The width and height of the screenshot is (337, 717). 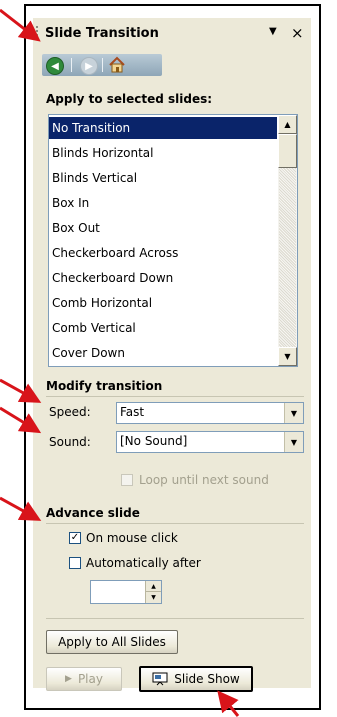 I want to click on annotation-arrow-advance, so click(x=21, y=508).